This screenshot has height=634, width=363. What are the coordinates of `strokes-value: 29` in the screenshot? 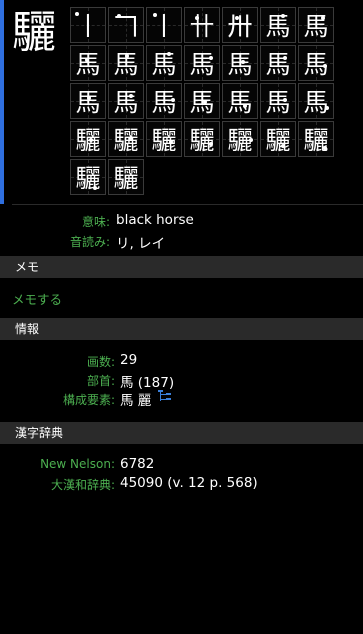 It's located at (129, 360).